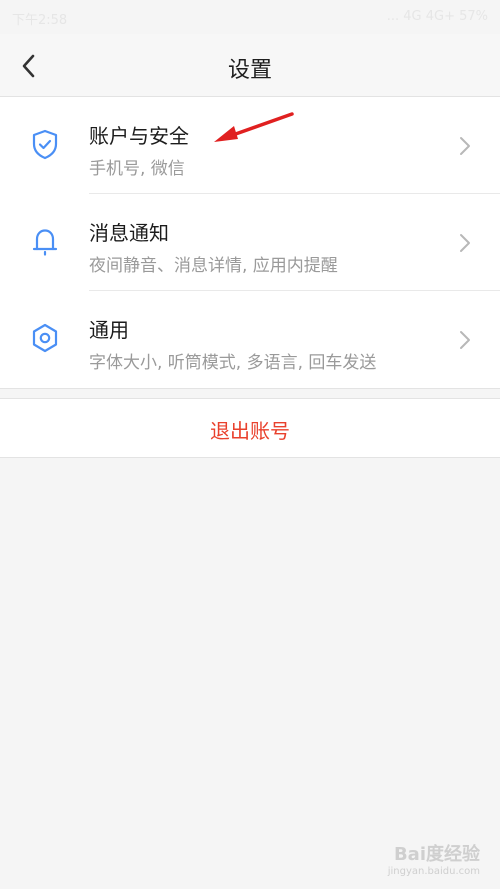 This screenshot has width=500, height=889. Describe the element at coordinates (45, 242) in the screenshot. I see `bell-icon` at that location.